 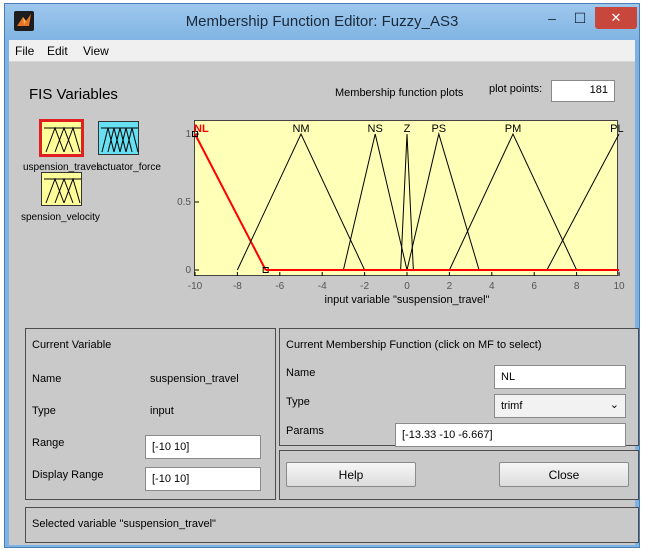 I want to click on mf-label-z: Z, so click(x=407, y=129).